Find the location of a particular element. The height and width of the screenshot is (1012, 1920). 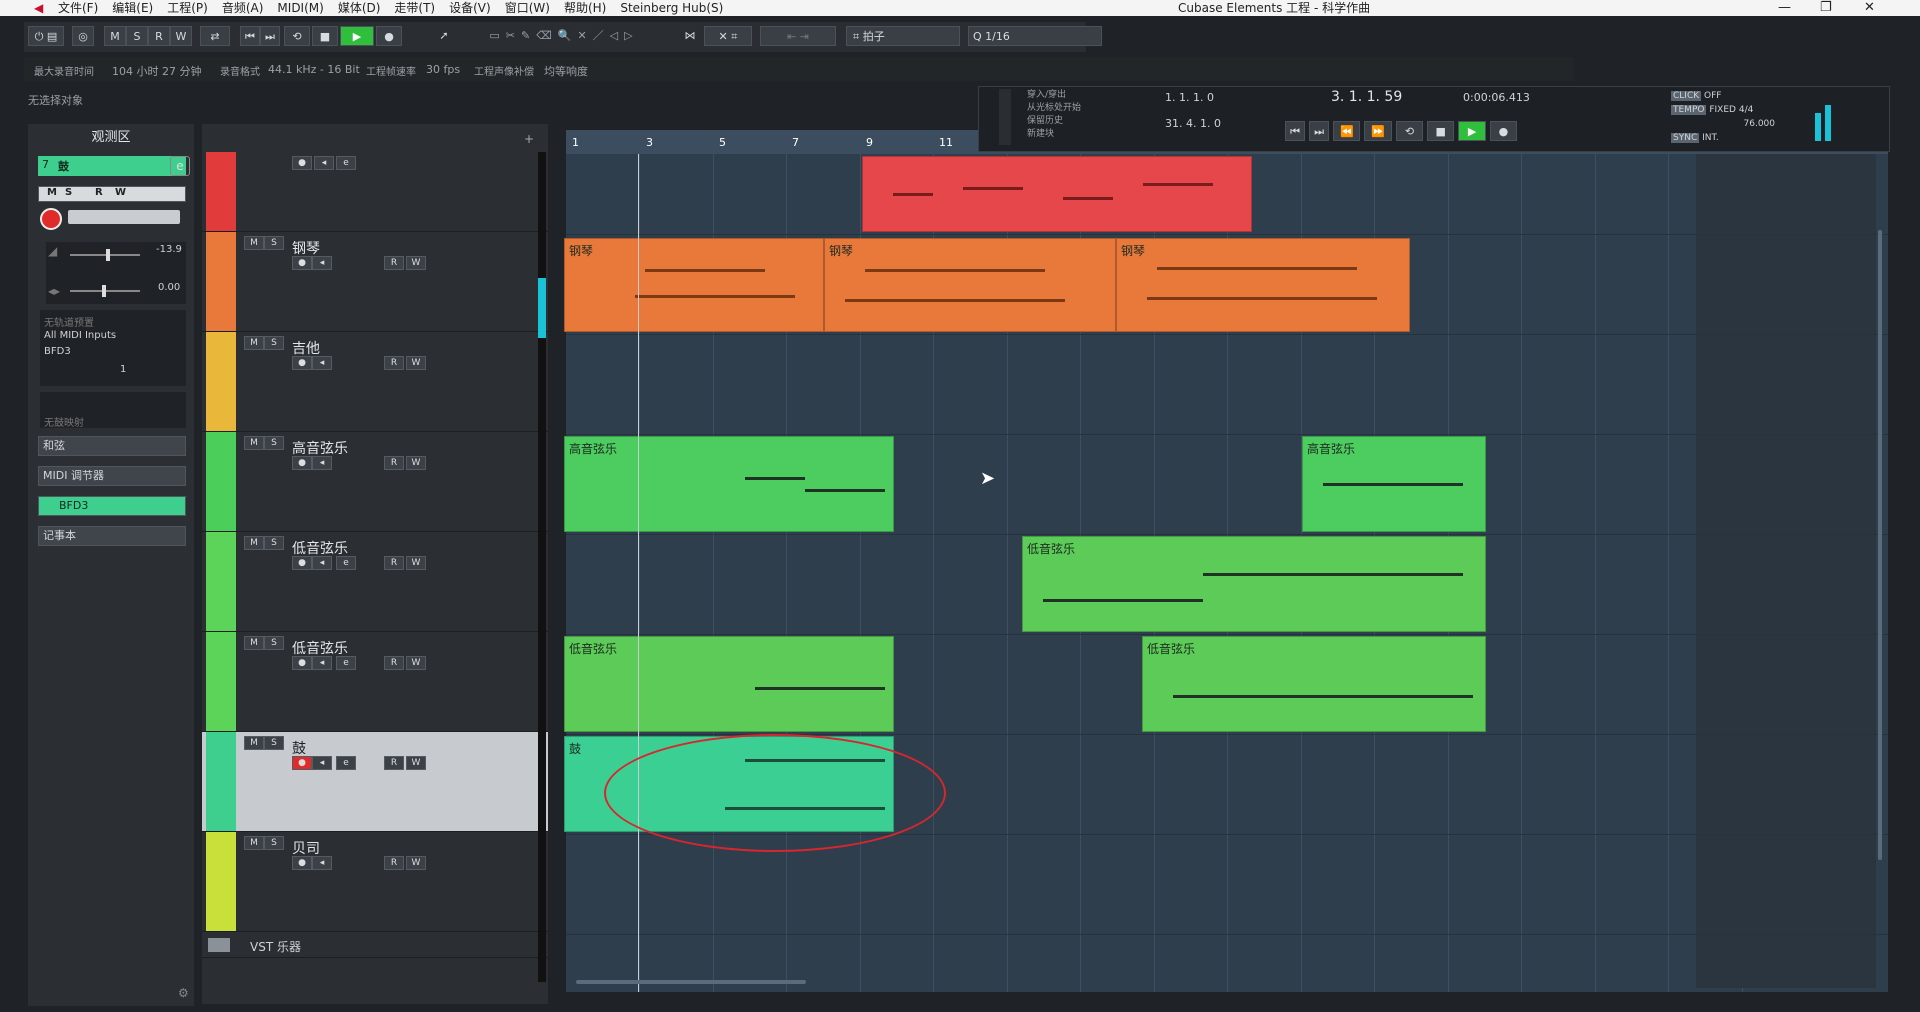

mute-all-button: M is located at coordinates (115, 36).